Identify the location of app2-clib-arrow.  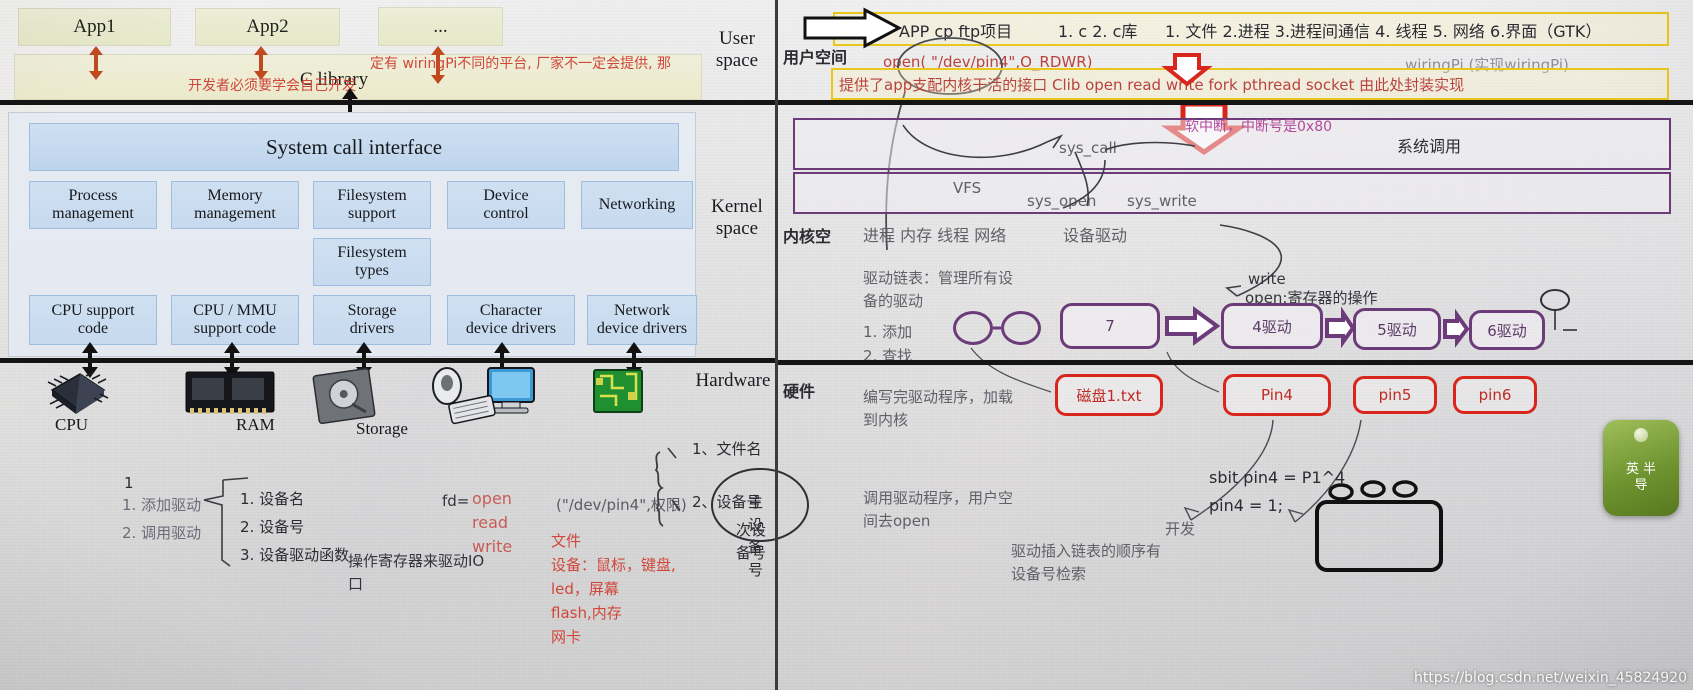
(261, 63).